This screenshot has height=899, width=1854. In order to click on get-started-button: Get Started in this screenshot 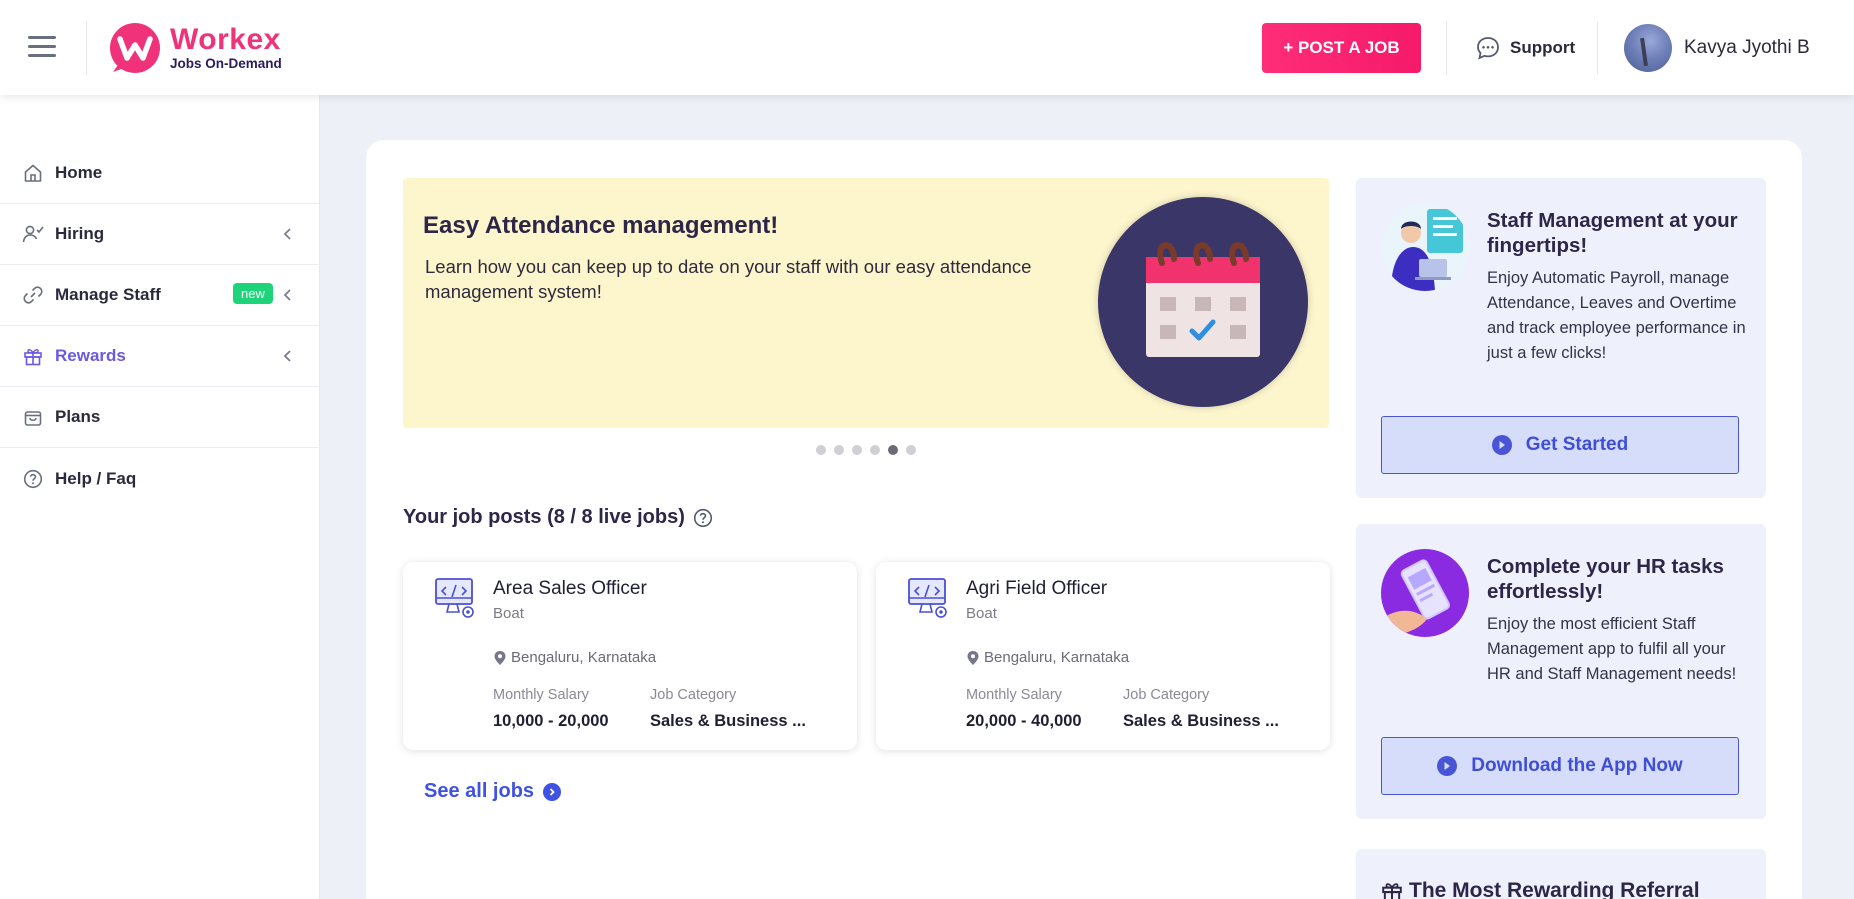, I will do `click(1560, 445)`.